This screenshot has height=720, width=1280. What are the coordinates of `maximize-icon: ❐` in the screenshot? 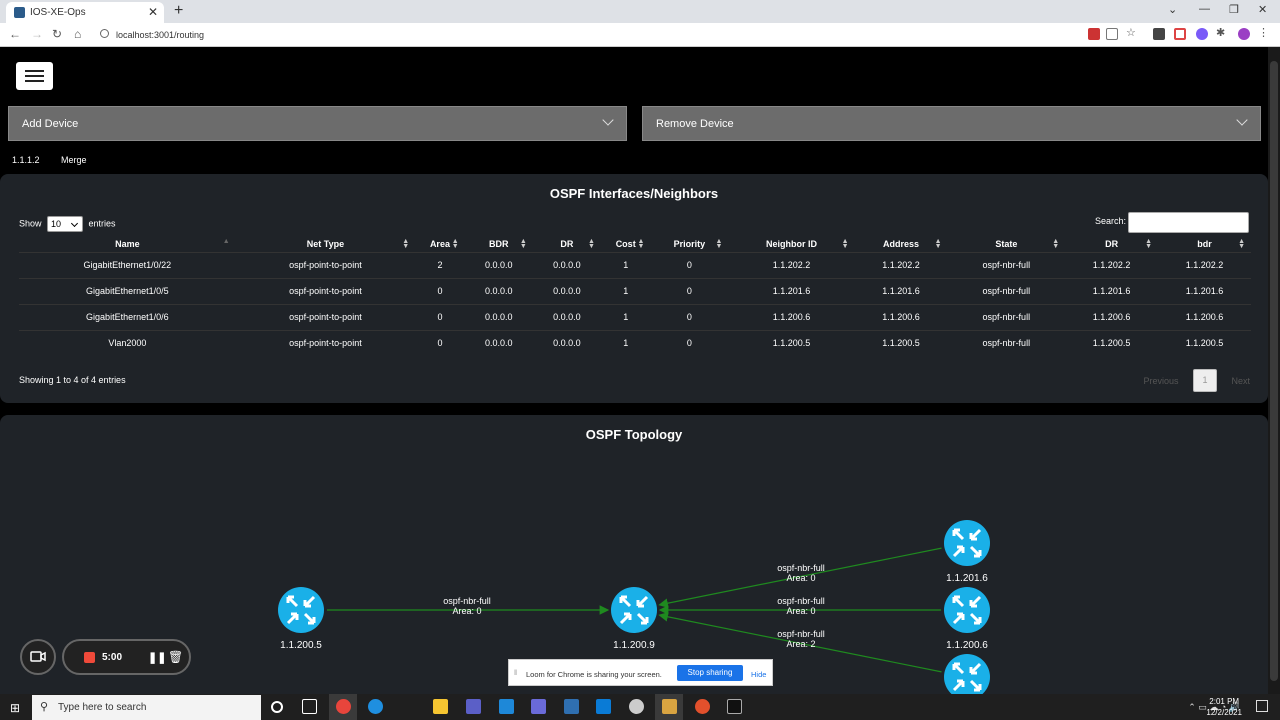 It's located at (1234, 9).